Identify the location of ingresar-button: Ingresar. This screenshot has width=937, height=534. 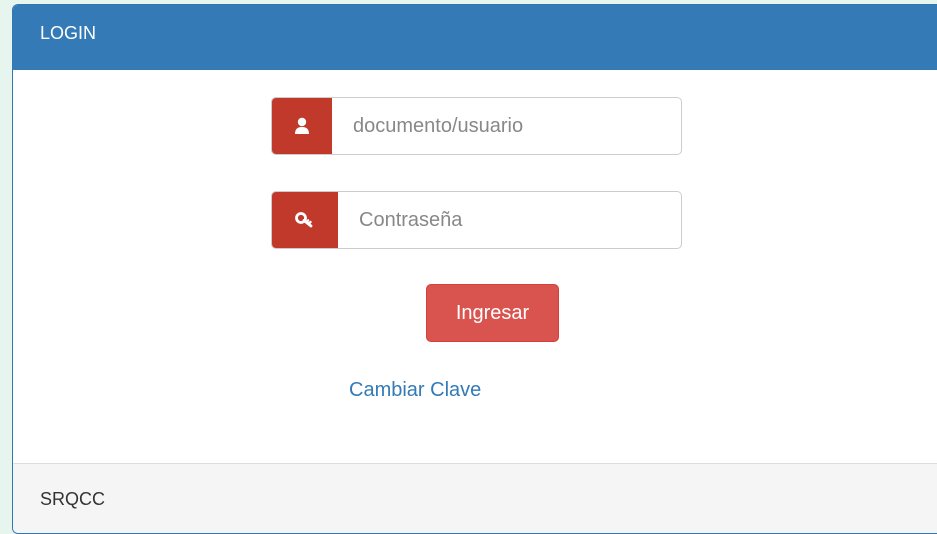
(492, 313).